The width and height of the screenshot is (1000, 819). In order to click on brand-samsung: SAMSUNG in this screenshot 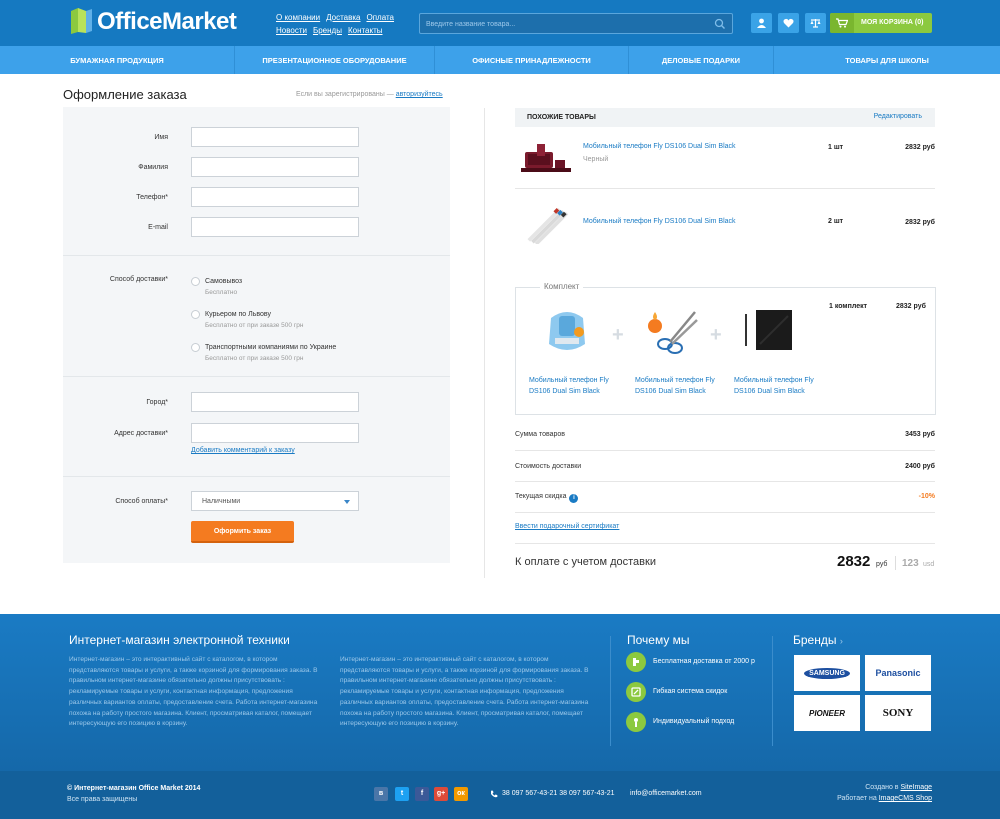, I will do `click(827, 673)`.